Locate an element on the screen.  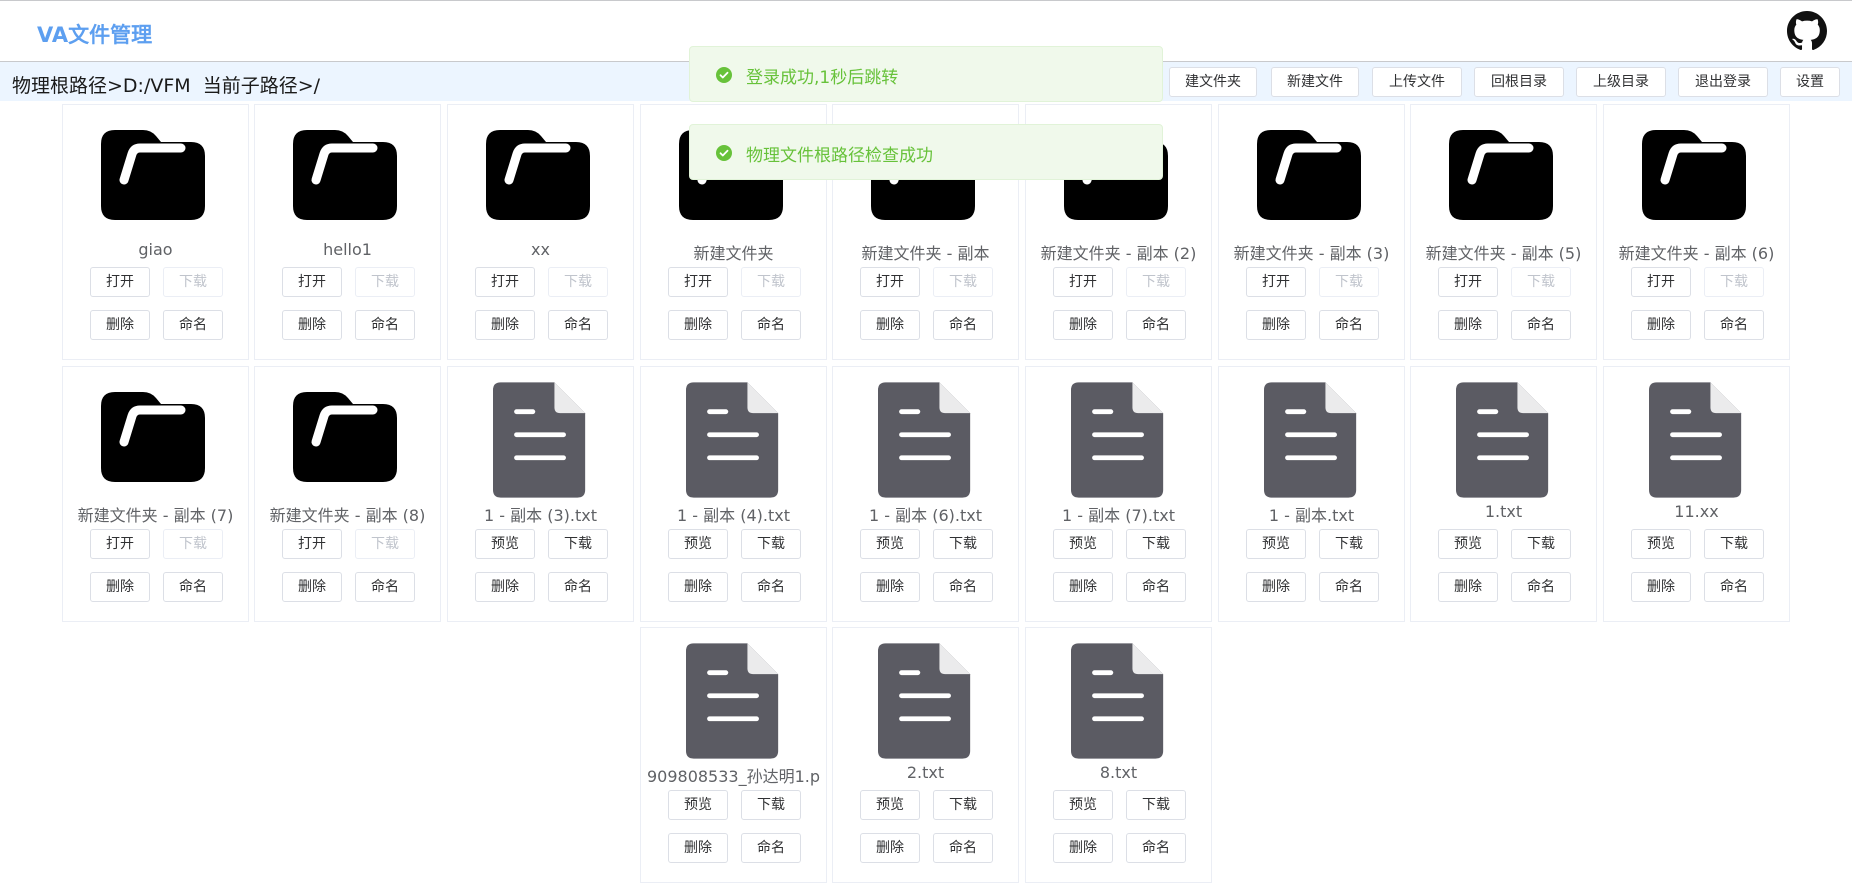
file-tile: 8.txt 预览 下载 删除 命名 is located at coordinates (1118, 755).